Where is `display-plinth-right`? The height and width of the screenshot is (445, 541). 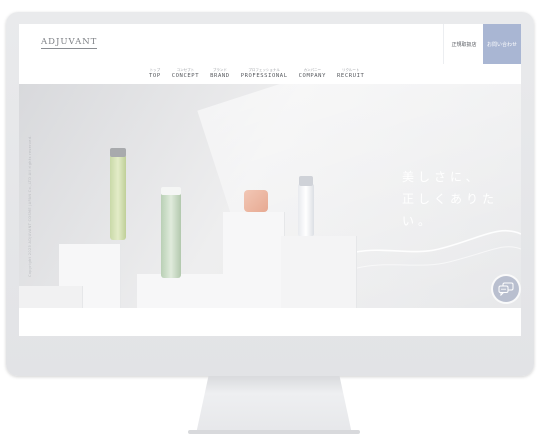
display-plinth-right is located at coordinates (319, 272).